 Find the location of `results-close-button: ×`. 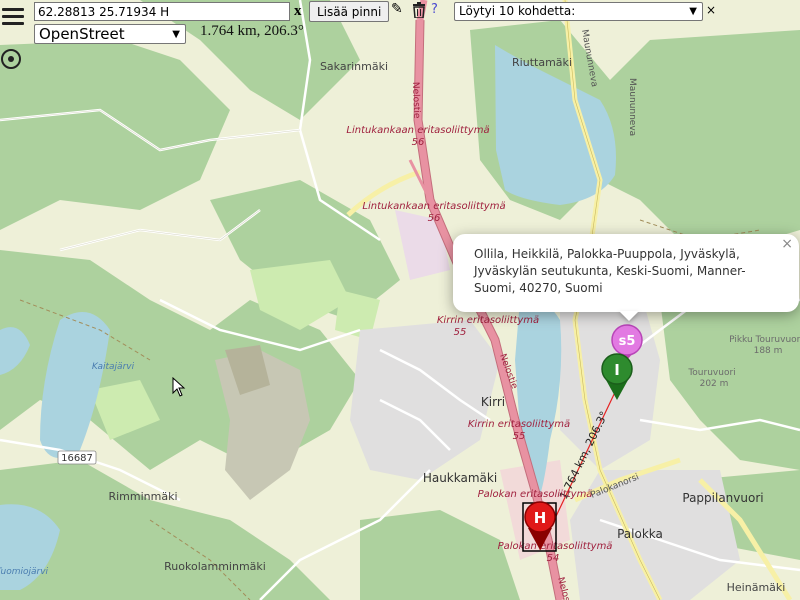

results-close-button: × is located at coordinates (711, 10).